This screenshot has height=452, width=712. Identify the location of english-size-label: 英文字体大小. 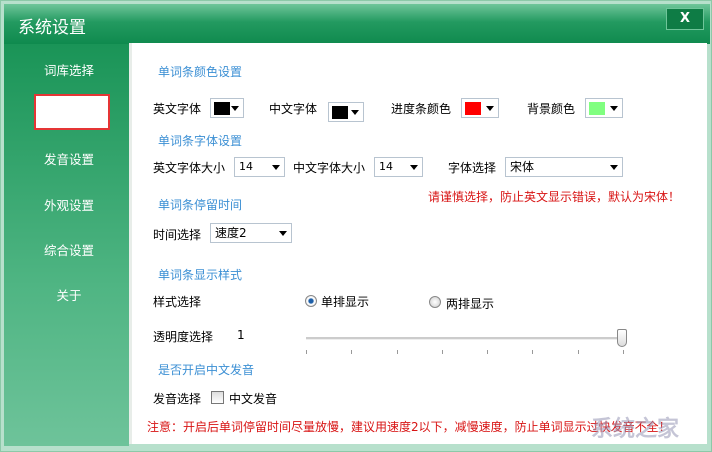
(189, 168).